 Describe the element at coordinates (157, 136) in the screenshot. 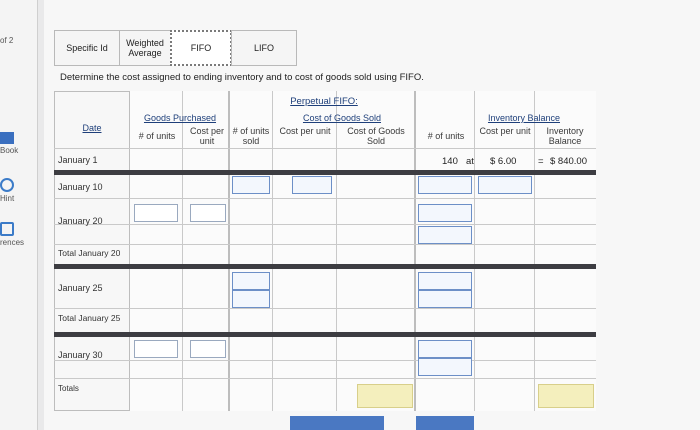

I see `gp-units-header: # of units` at that location.